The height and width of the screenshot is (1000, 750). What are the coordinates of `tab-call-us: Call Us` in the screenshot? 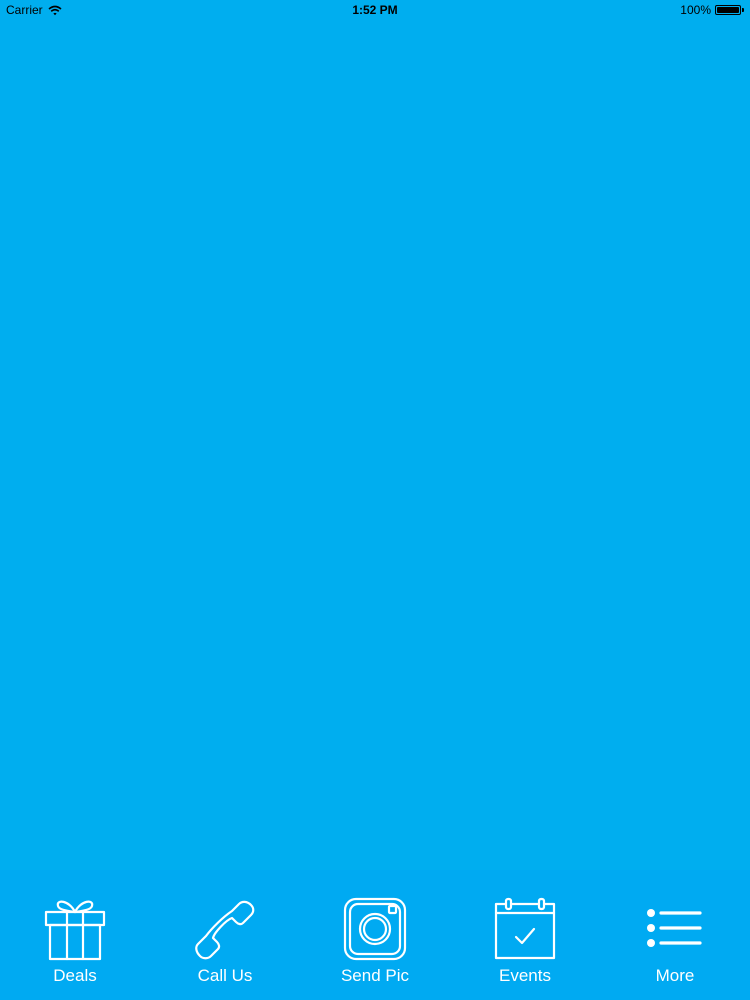 It's located at (225, 935).